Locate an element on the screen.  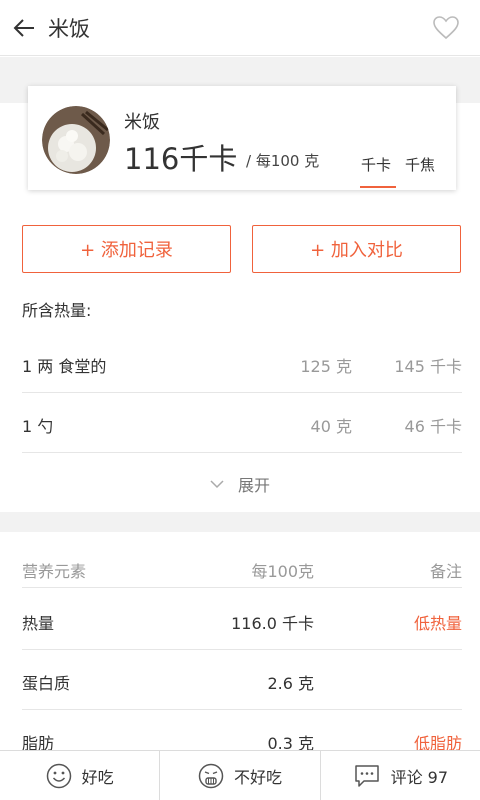
disgust-face-icon is located at coordinates (211, 775).